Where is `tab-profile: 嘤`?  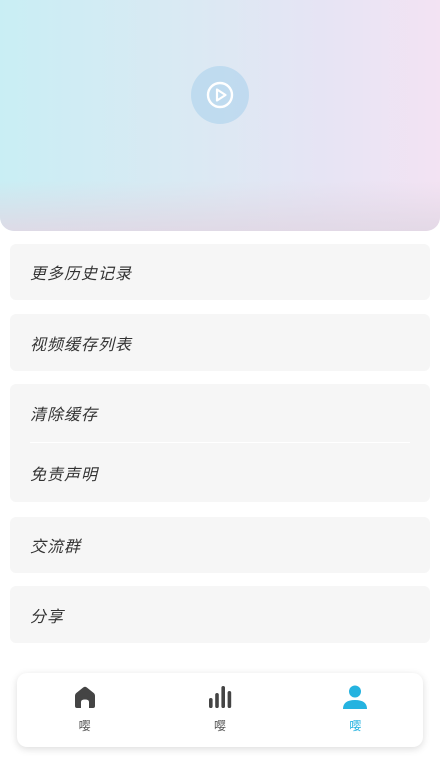 tab-profile: 嘤 is located at coordinates (355, 710).